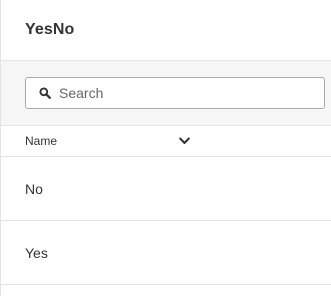 This screenshot has width=331, height=296. Describe the element at coordinates (36, 252) in the screenshot. I see `row-label: Yes` at that location.